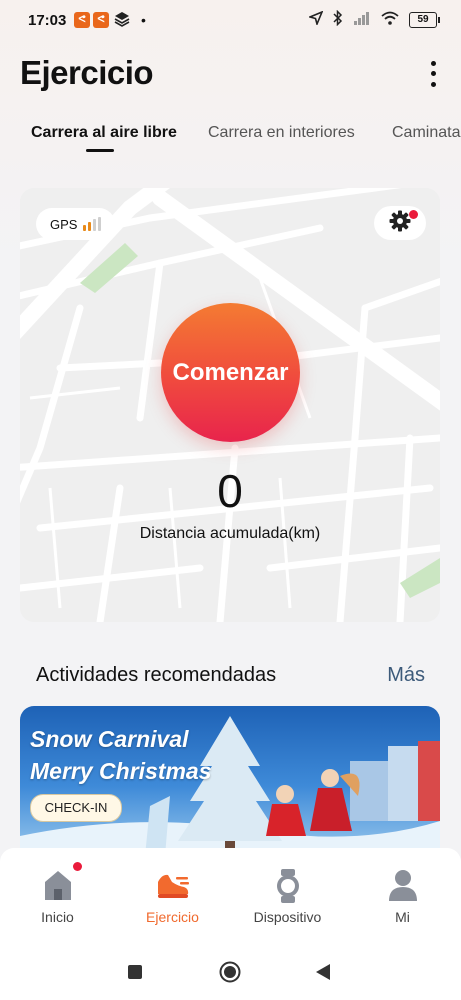 Image resolution: width=461 pixels, height=1000 pixels. Describe the element at coordinates (323, 974) in the screenshot. I see `back-button` at that location.